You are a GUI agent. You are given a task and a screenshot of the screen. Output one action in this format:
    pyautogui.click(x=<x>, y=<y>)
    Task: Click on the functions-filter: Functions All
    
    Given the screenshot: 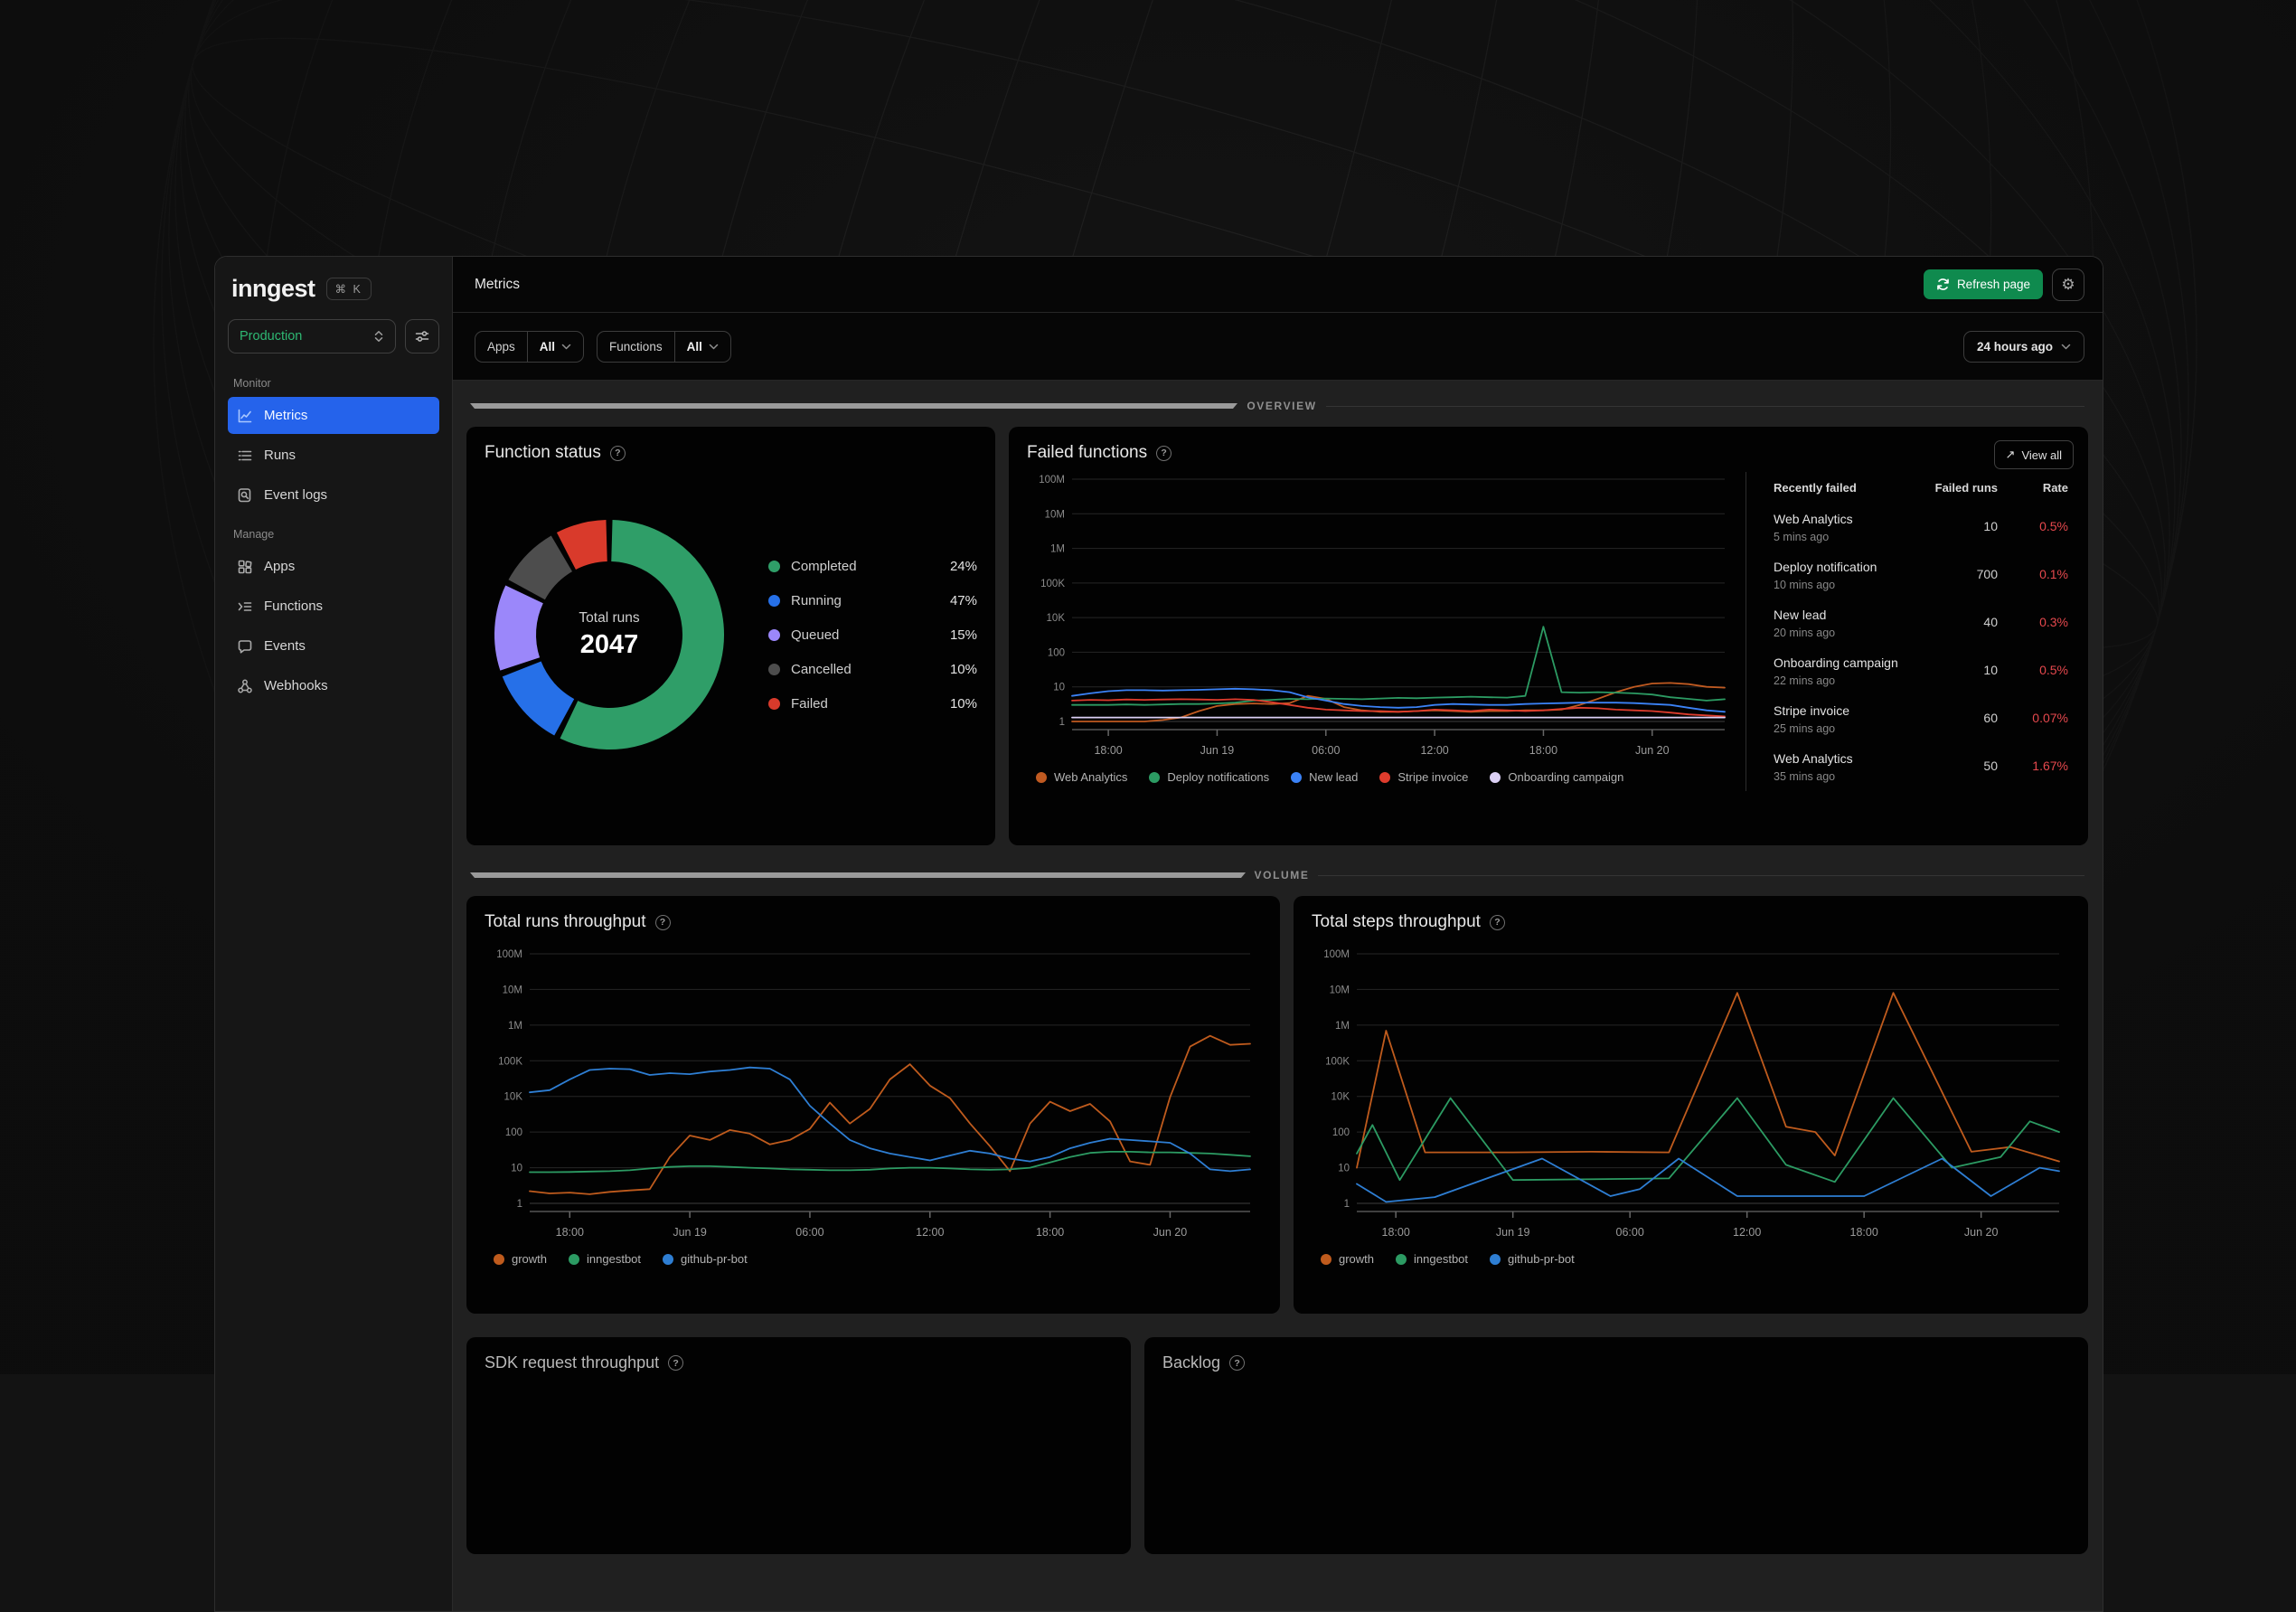 What is the action you would take?
    pyautogui.click(x=664, y=347)
    